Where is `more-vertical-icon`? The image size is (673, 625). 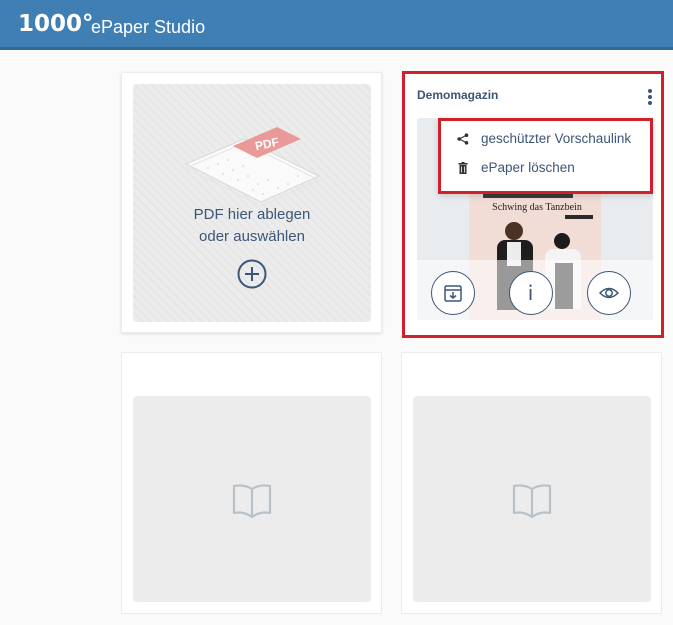
more-vertical-icon is located at coordinates (650, 97).